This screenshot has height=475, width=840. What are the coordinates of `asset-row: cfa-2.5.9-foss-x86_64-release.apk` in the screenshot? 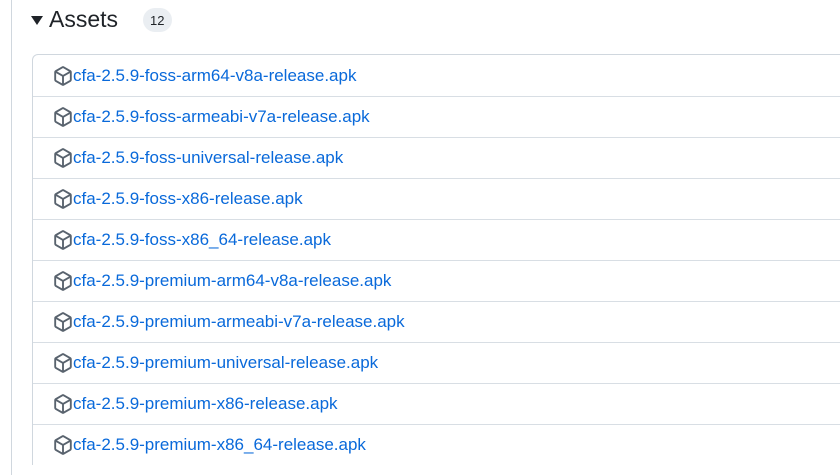 It's located at (436, 239).